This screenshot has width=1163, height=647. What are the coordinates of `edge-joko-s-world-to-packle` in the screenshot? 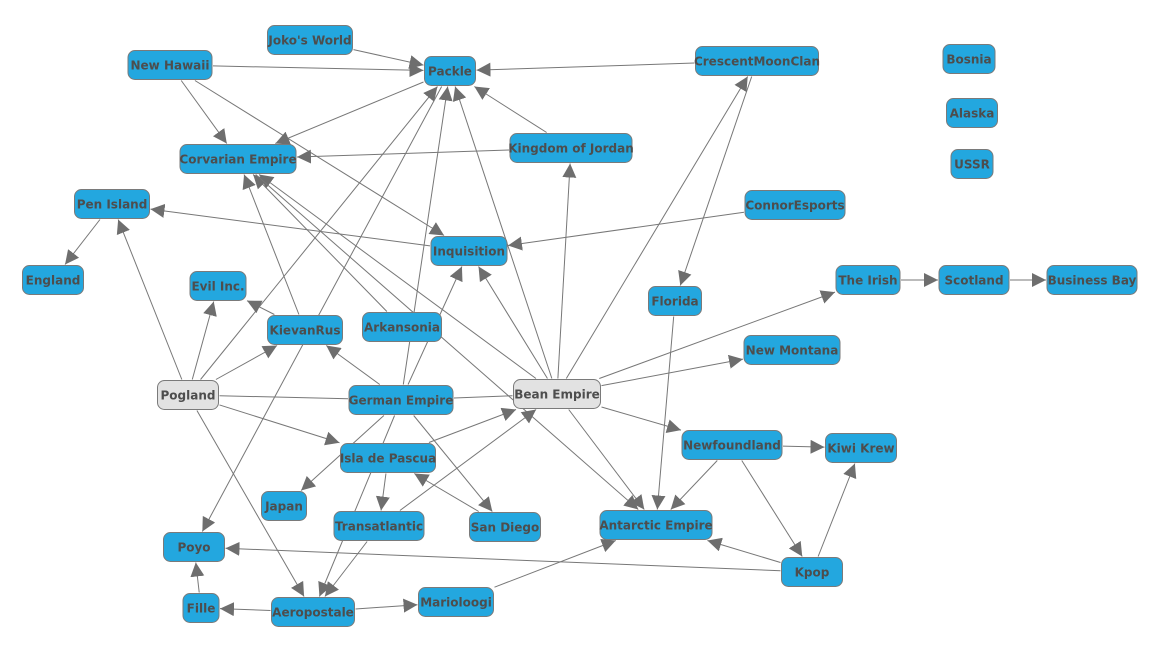 It's located at (388, 59).